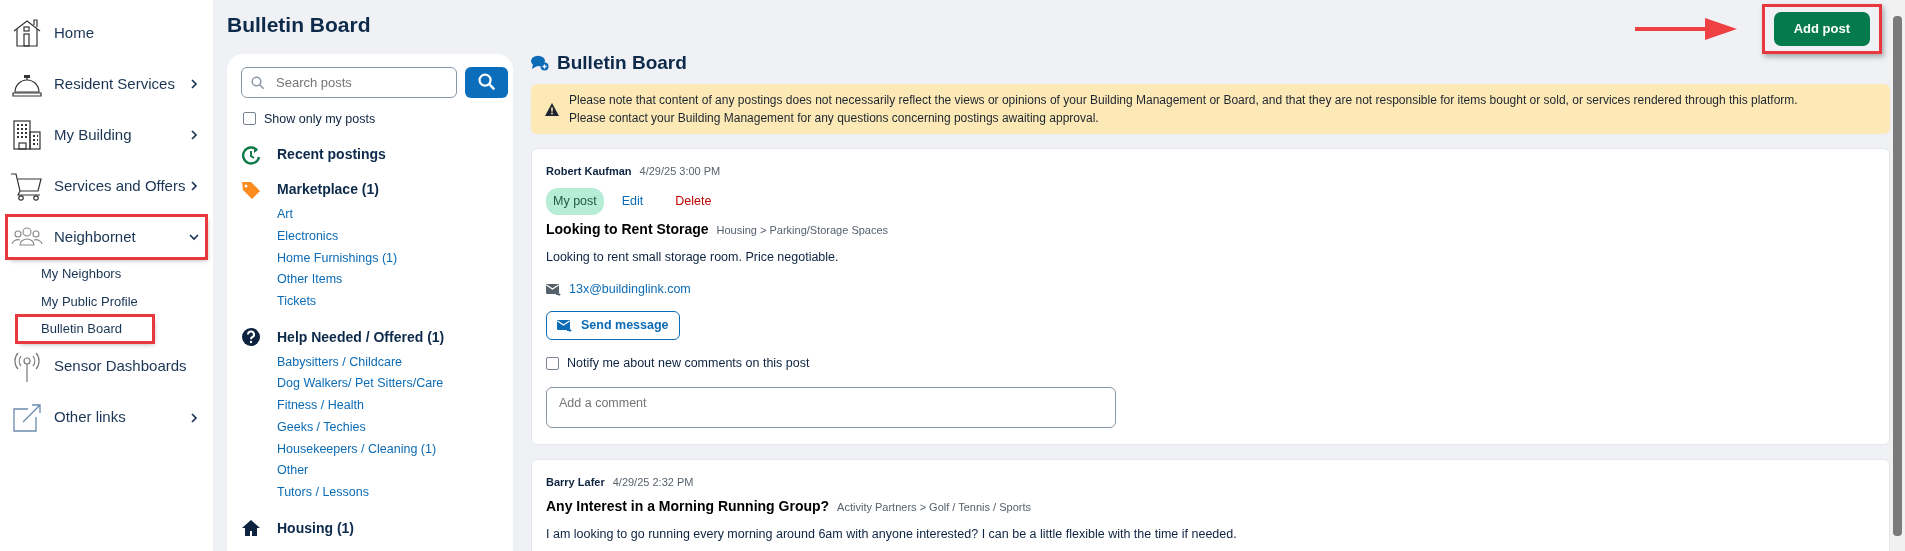 This screenshot has width=1905, height=551. What do you see at coordinates (589, 172) in the screenshot?
I see `author-name: Robert Kaufman` at bounding box center [589, 172].